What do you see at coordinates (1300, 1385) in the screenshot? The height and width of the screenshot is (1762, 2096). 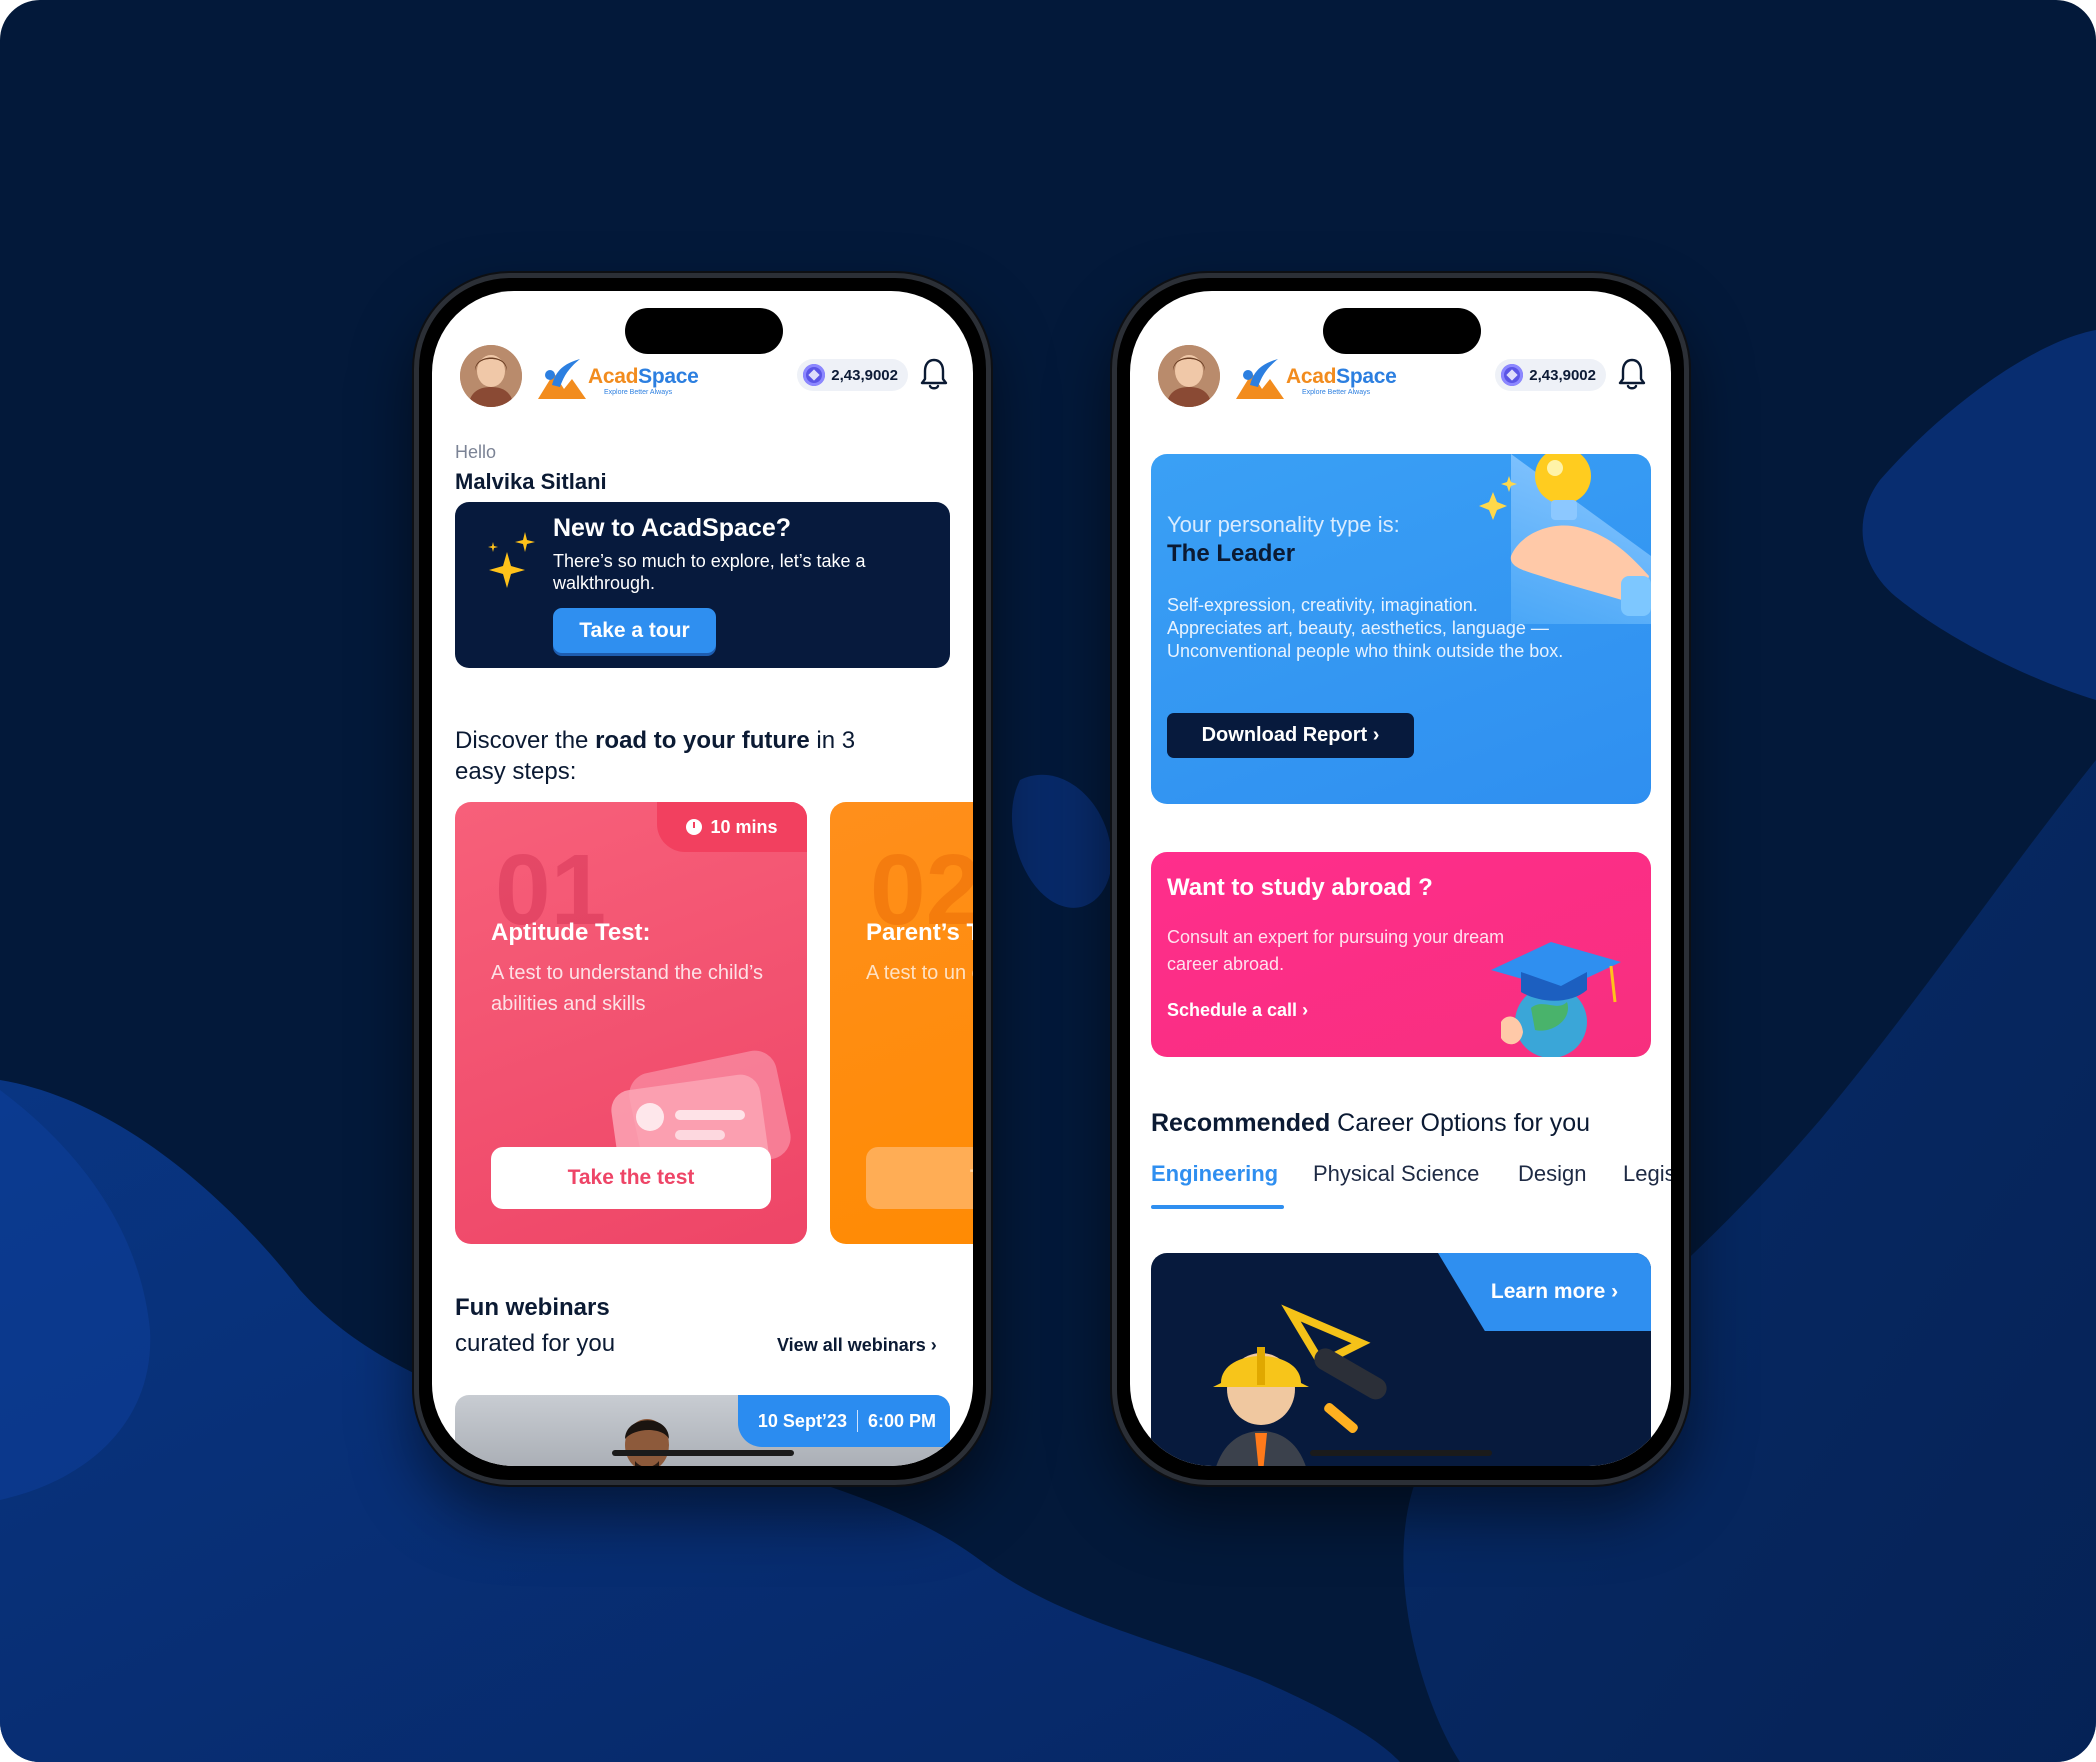 I see `engineer-illustration` at bounding box center [1300, 1385].